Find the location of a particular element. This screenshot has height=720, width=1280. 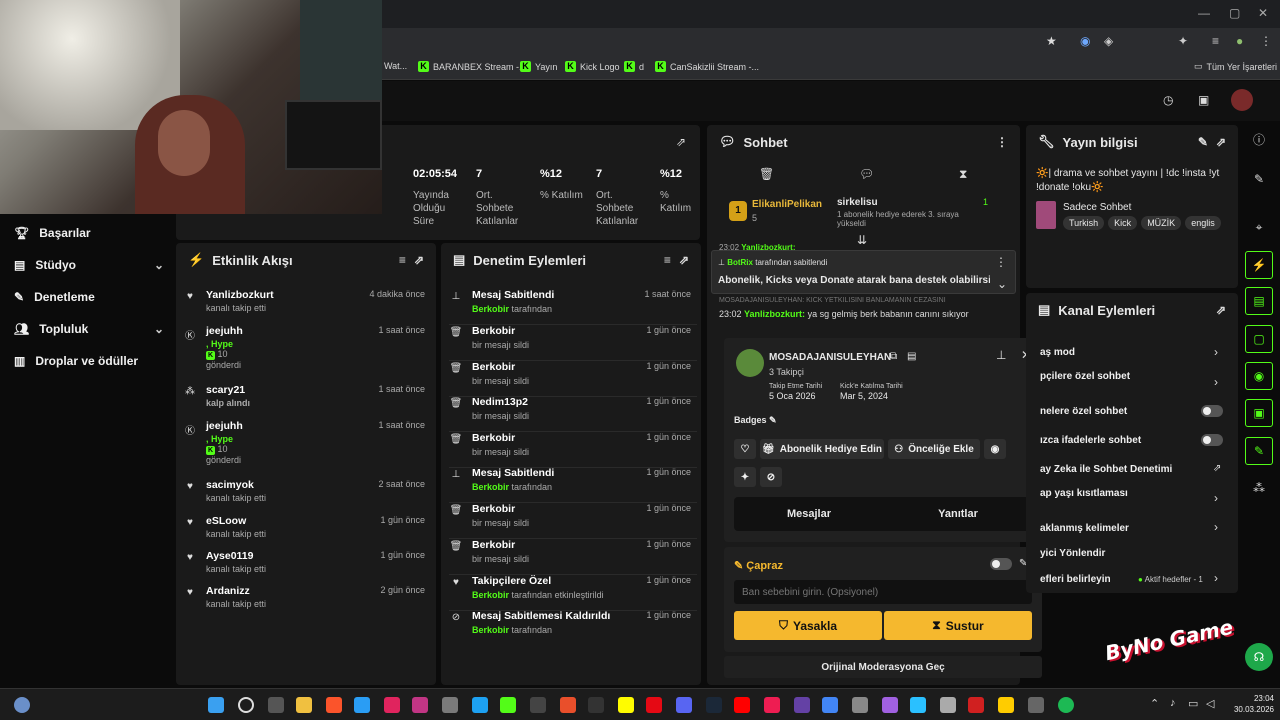

brave-icon is located at coordinates (334, 705).